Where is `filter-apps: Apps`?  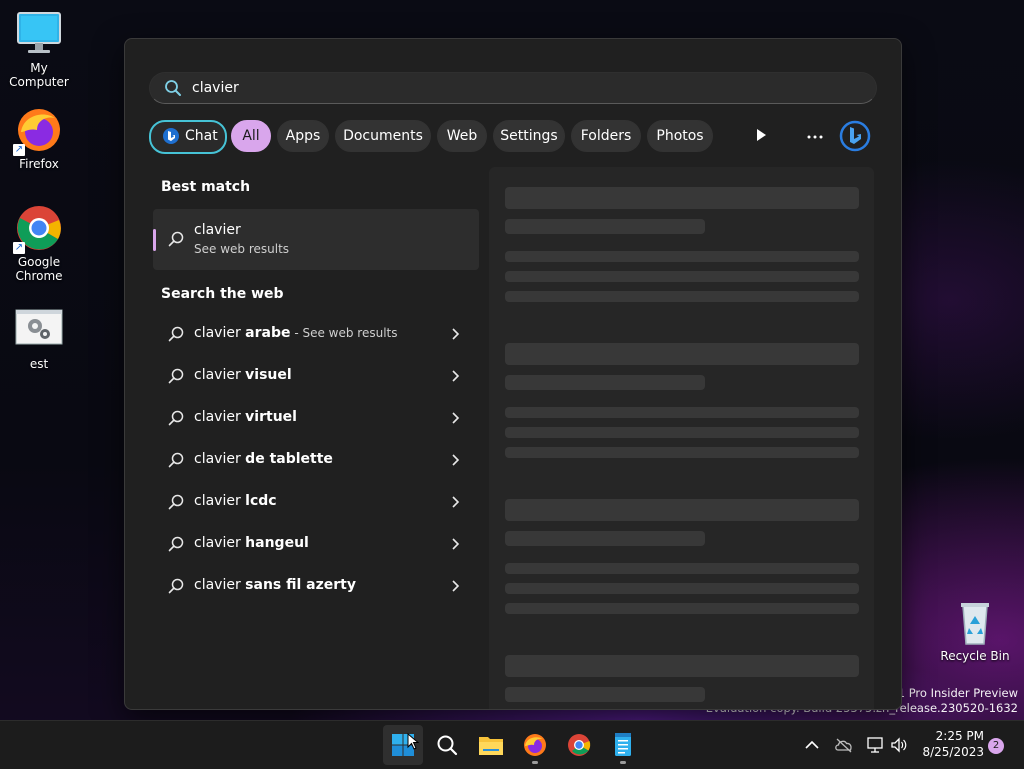
filter-apps: Apps is located at coordinates (303, 136).